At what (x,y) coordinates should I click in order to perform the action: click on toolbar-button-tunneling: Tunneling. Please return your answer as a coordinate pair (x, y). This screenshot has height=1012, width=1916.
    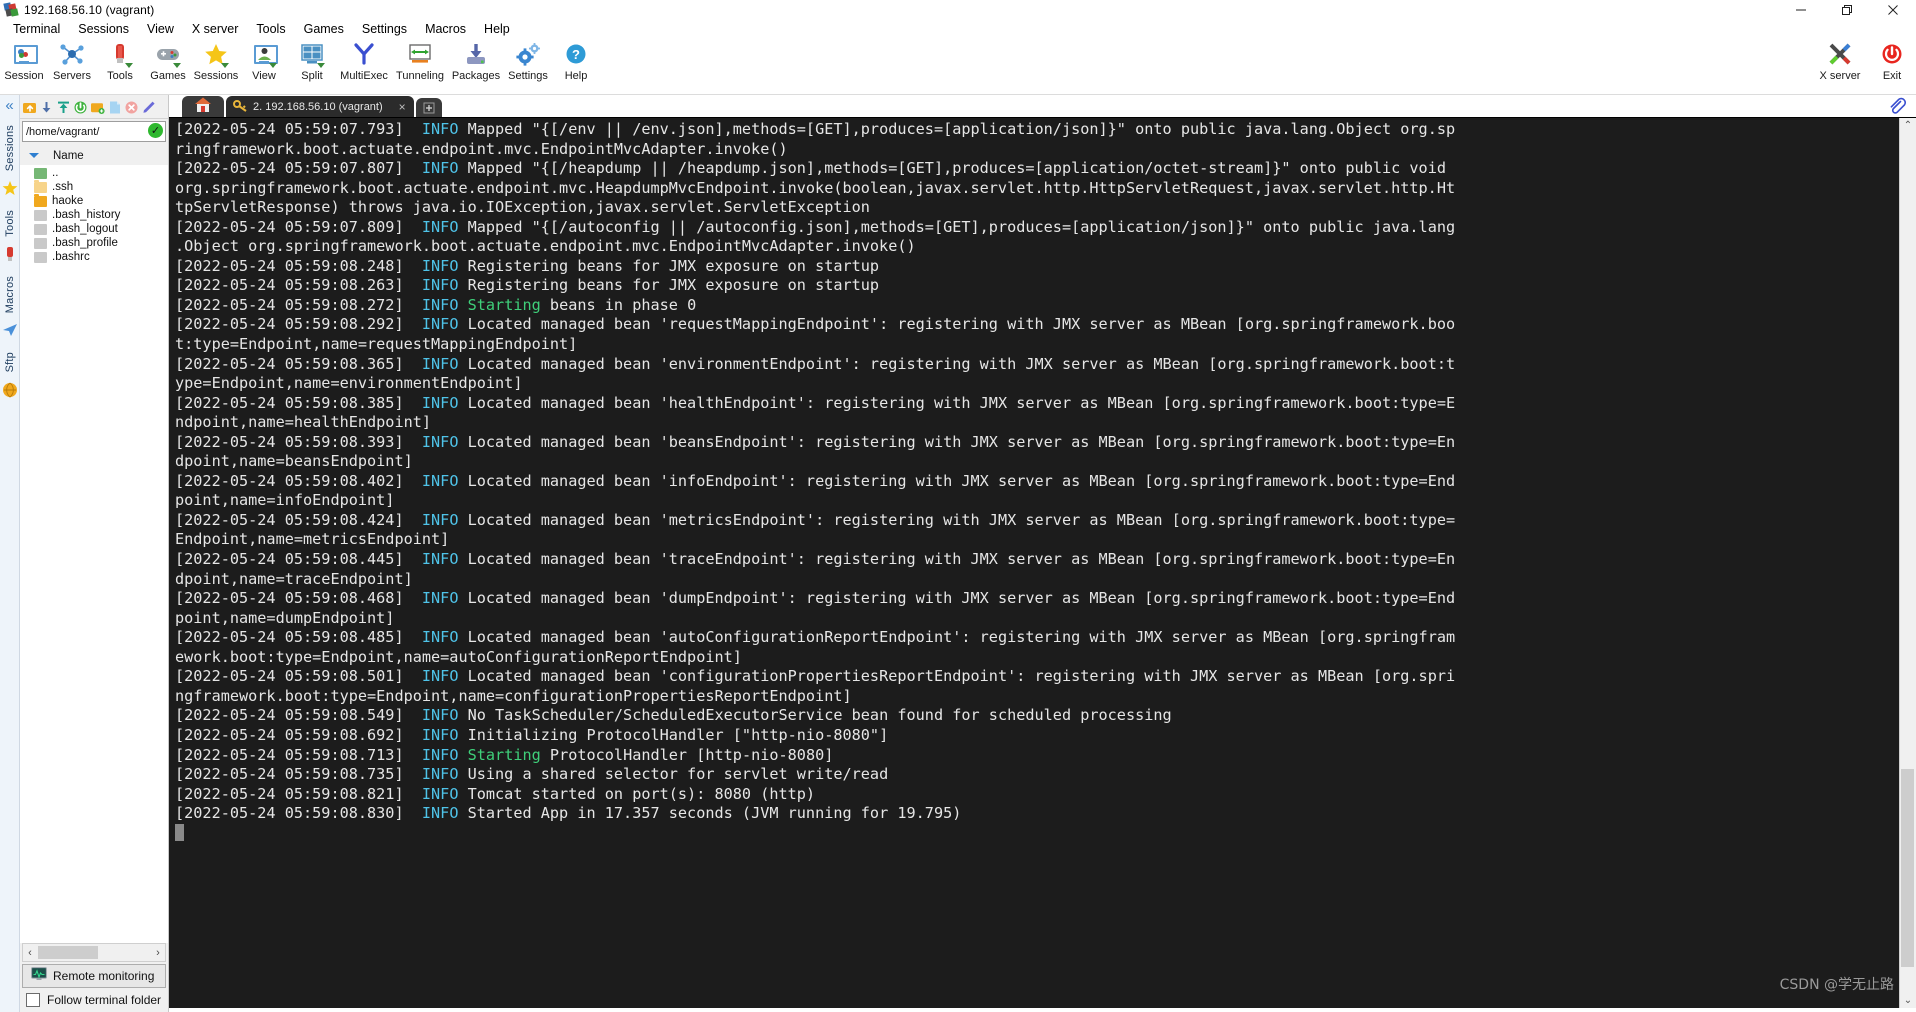
    Looking at the image, I should click on (420, 60).